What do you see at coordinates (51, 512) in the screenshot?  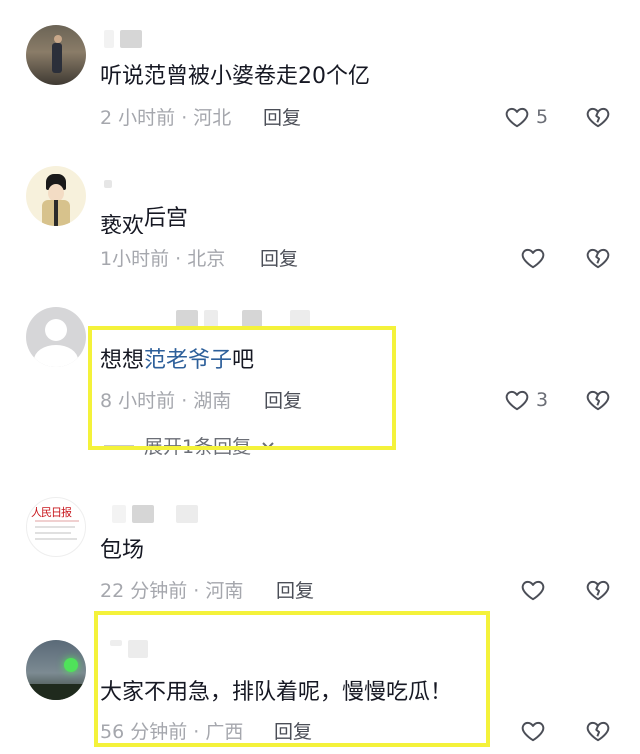 I see `avatar-brand-text: 人民日报` at bounding box center [51, 512].